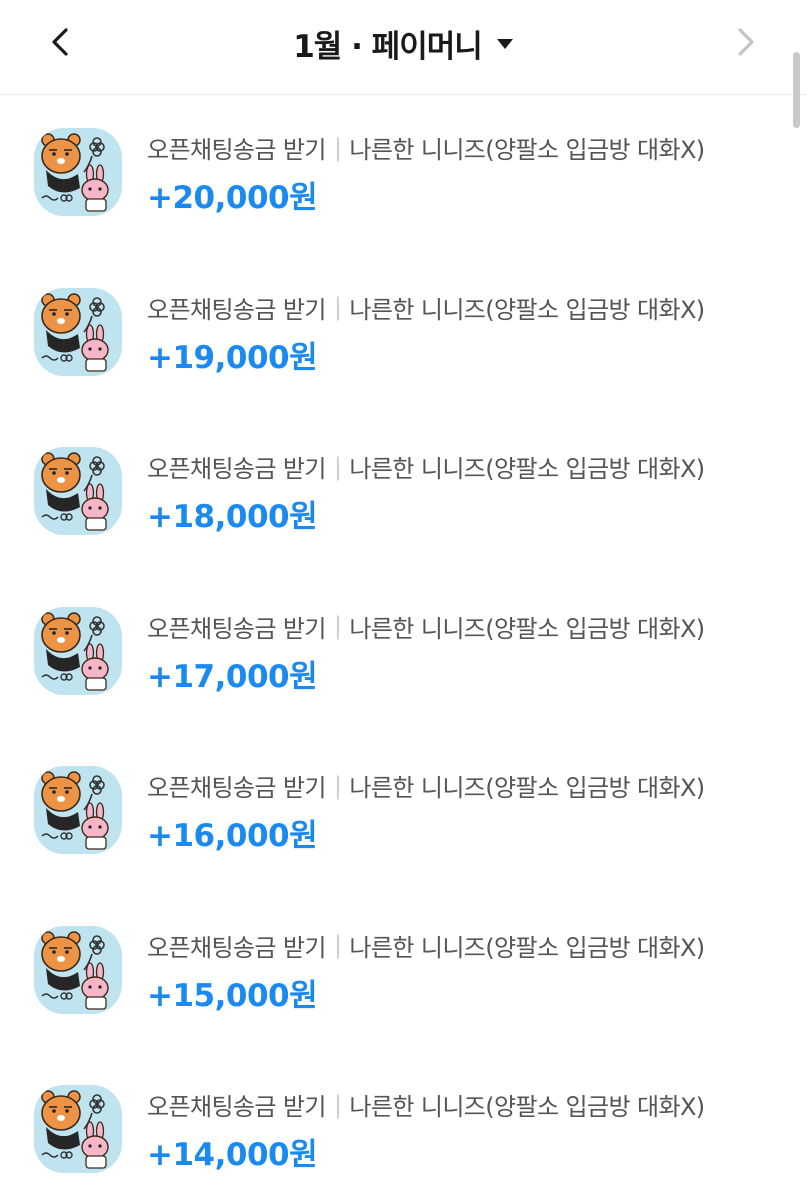 The width and height of the screenshot is (807, 1200). I want to click on chevron-right-icon, so click(746, 42).